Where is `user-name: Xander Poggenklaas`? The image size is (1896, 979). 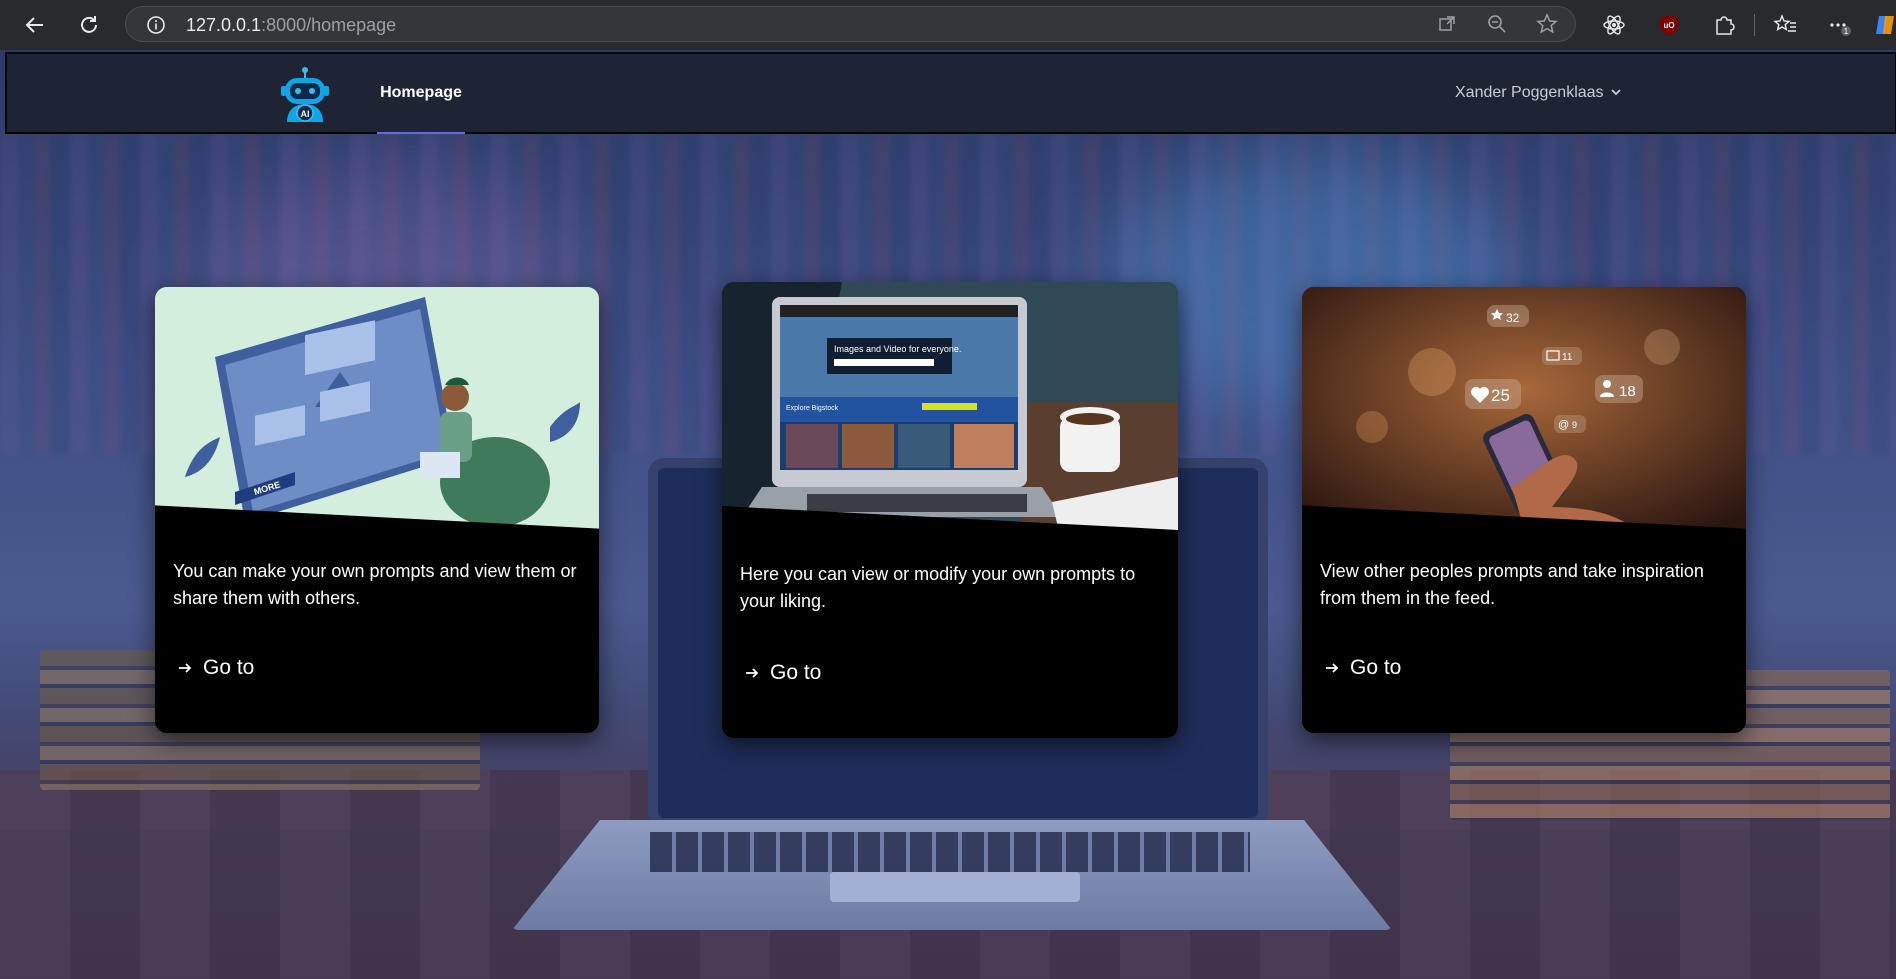 user-name: Xander Poggenklaas is located at coordinates (1529, 92).